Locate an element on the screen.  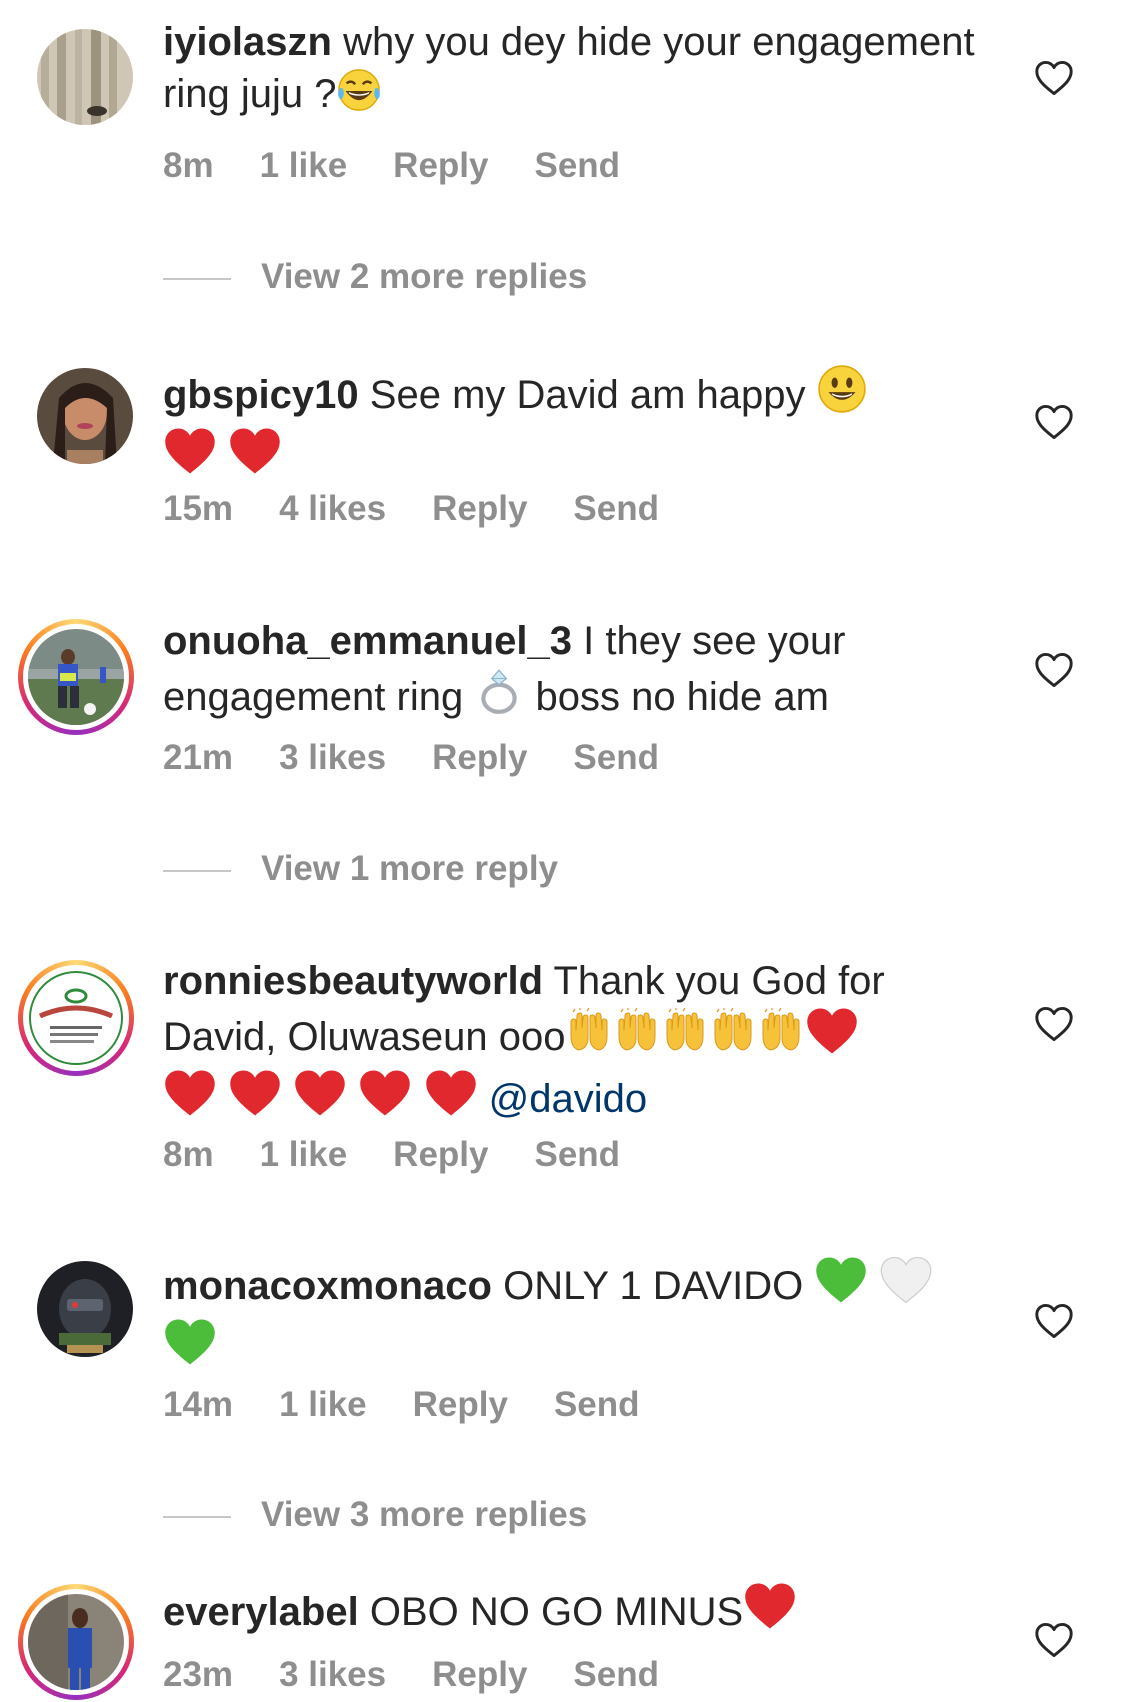
comment-body: gbspicy10 See my David am happy is located at coordinates (573, 426).